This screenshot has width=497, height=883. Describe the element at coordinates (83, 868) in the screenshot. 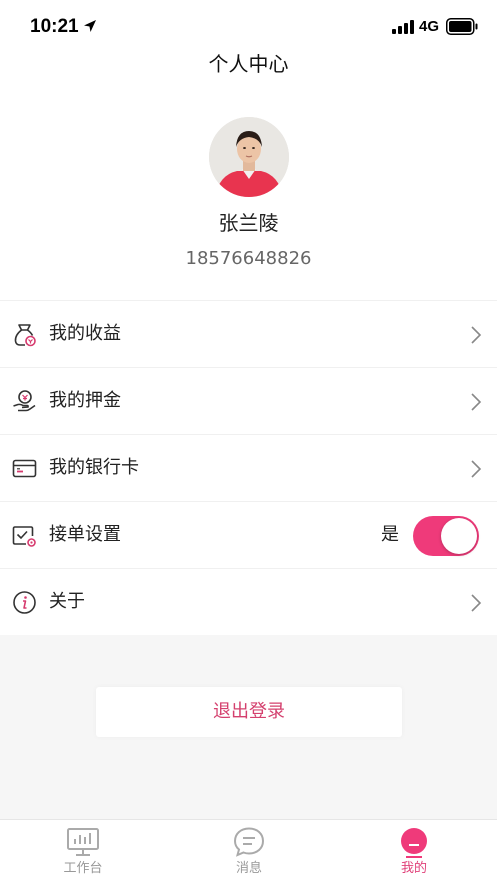

I see `tab-label: 工作台` at that location.